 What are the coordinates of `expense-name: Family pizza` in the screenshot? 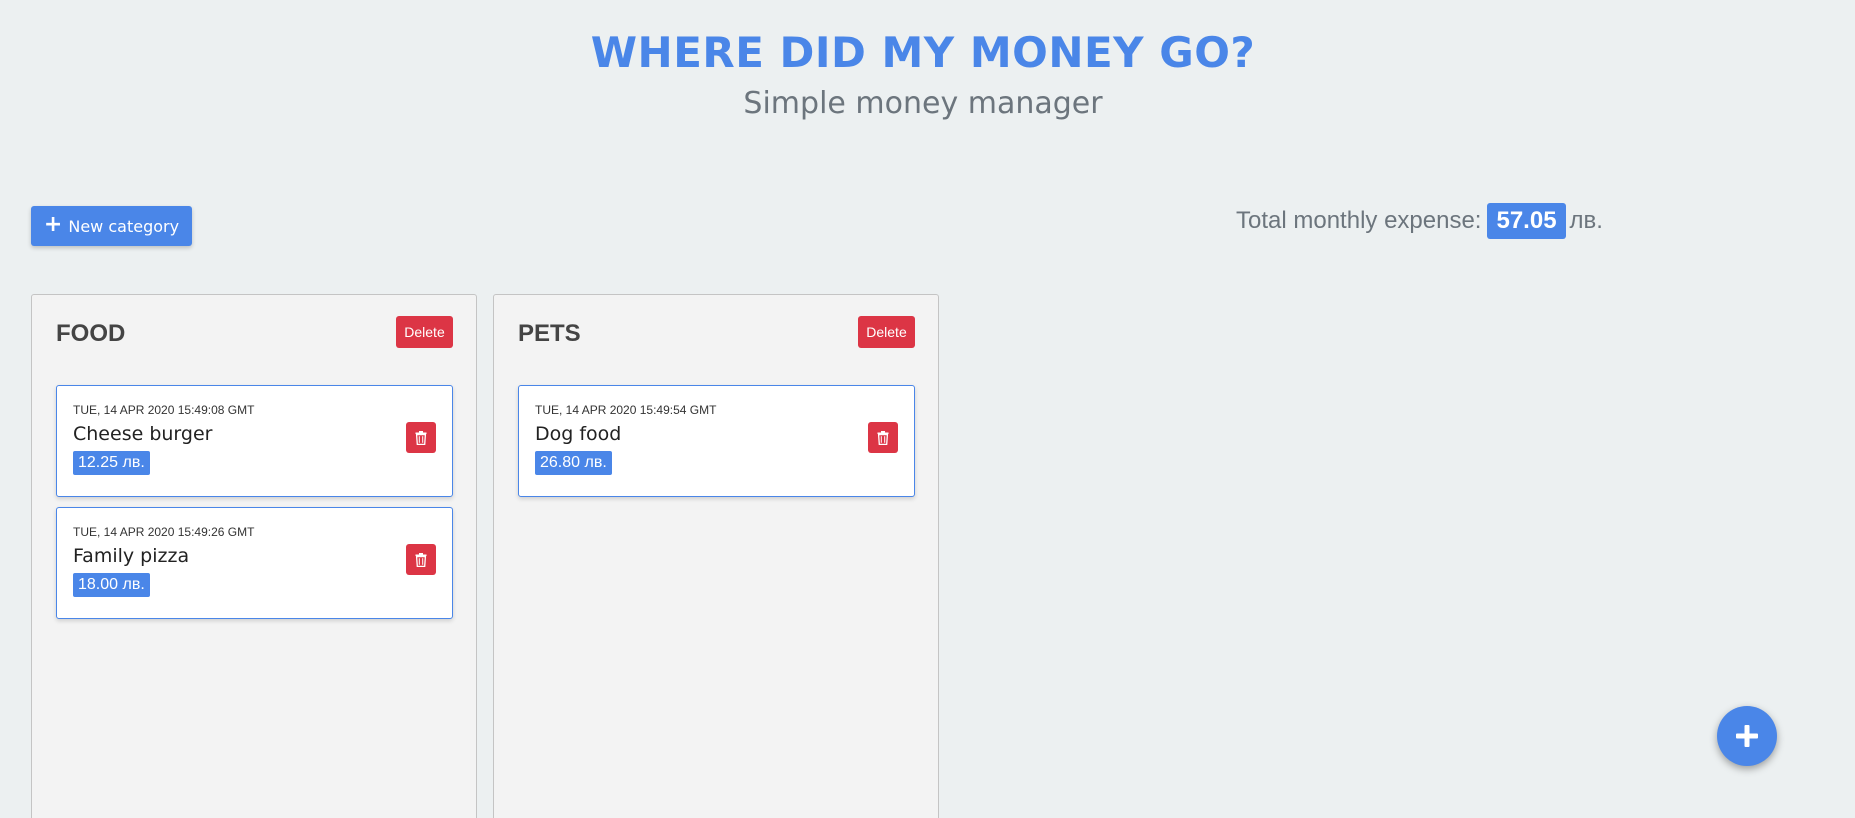 It's located at (131, 556).